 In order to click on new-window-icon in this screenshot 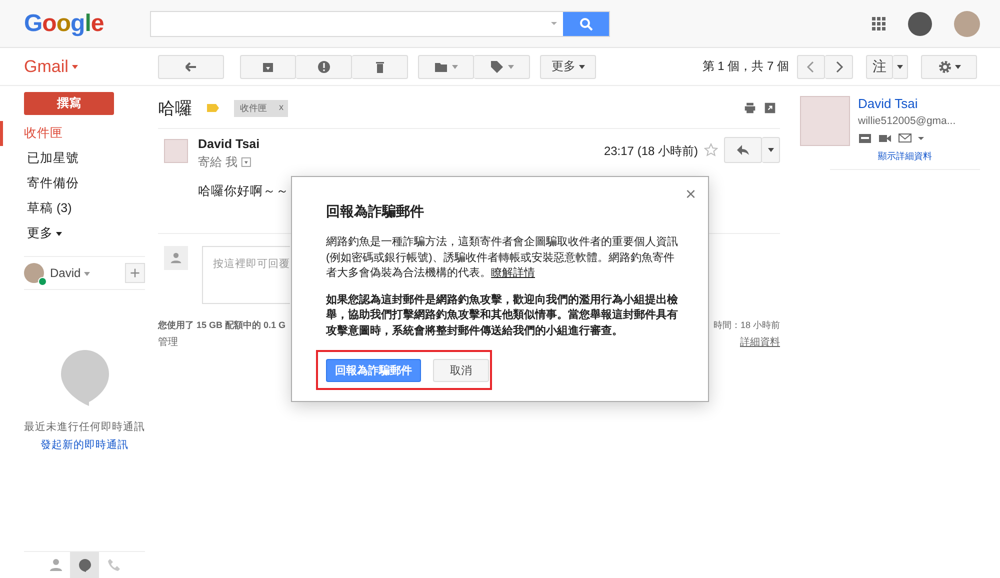, I will do `click(770, 108)`.